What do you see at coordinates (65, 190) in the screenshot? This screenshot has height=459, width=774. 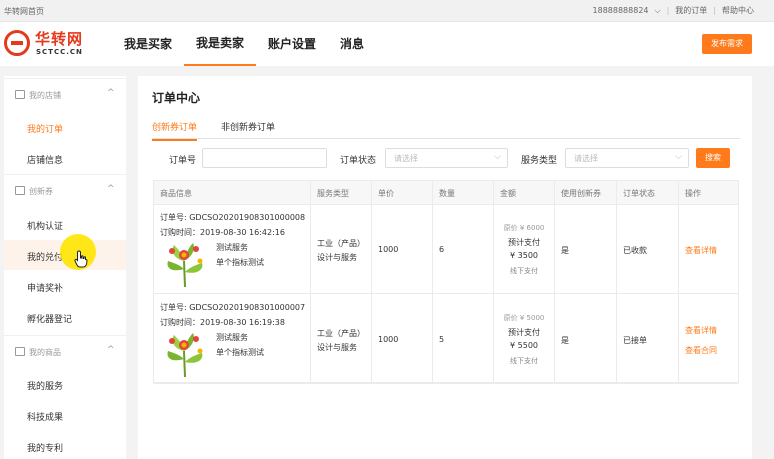 I see `sidebar-group-innovation-coupon: 创新券 ^` at bounding box center [65, 190].